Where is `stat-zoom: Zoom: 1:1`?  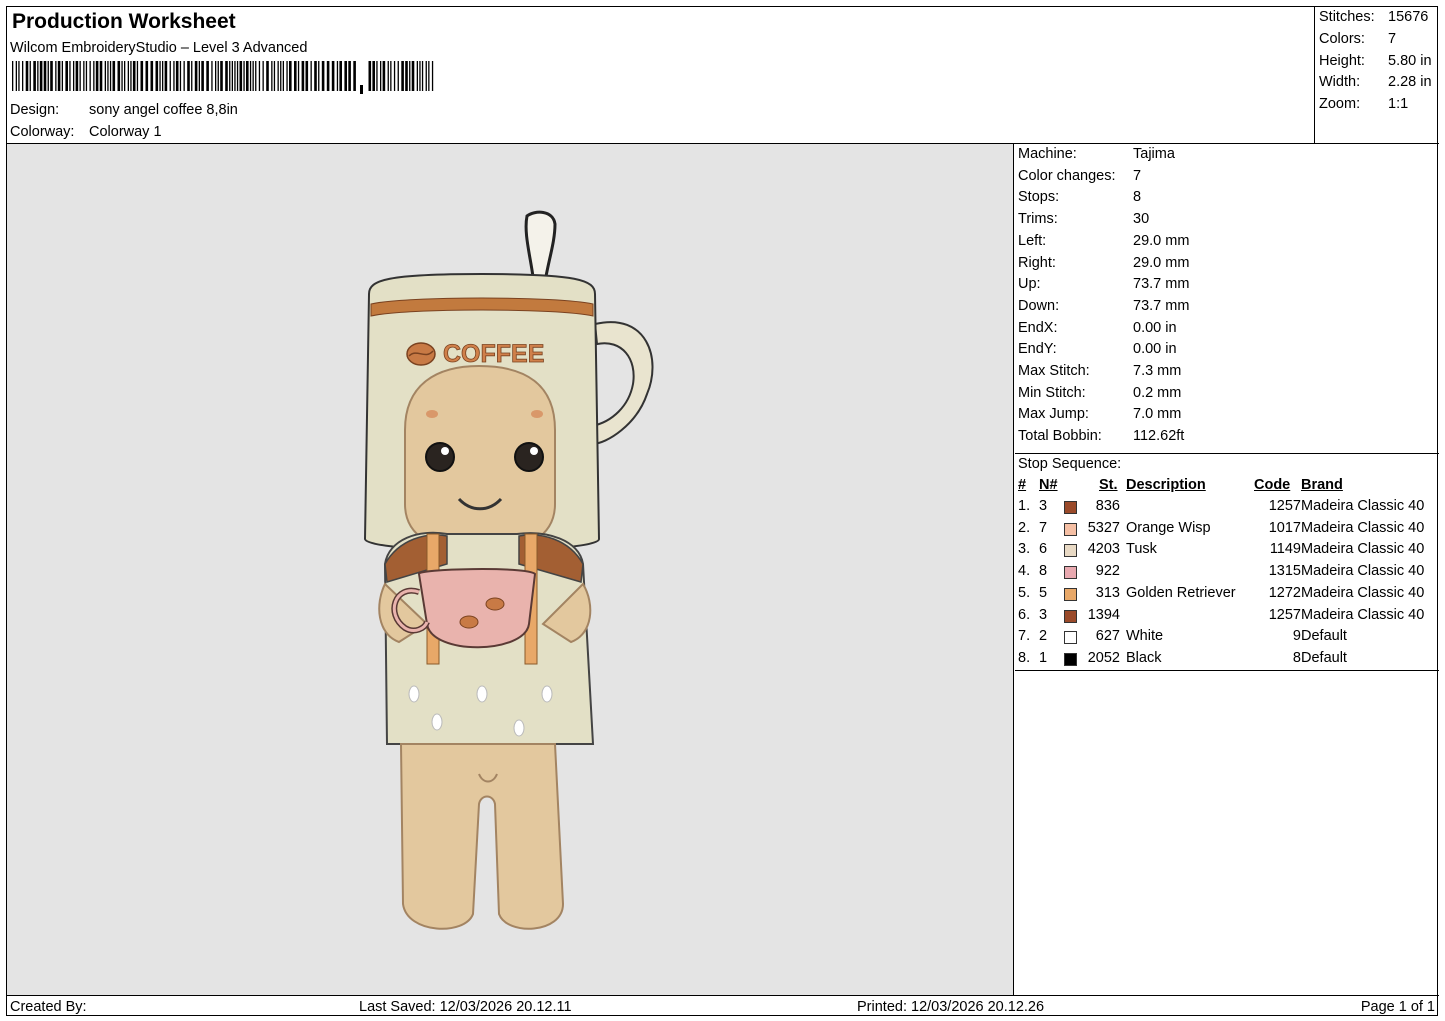
stat-zoom: Zoom: 1:1 is located at coordinates (1363, 104).